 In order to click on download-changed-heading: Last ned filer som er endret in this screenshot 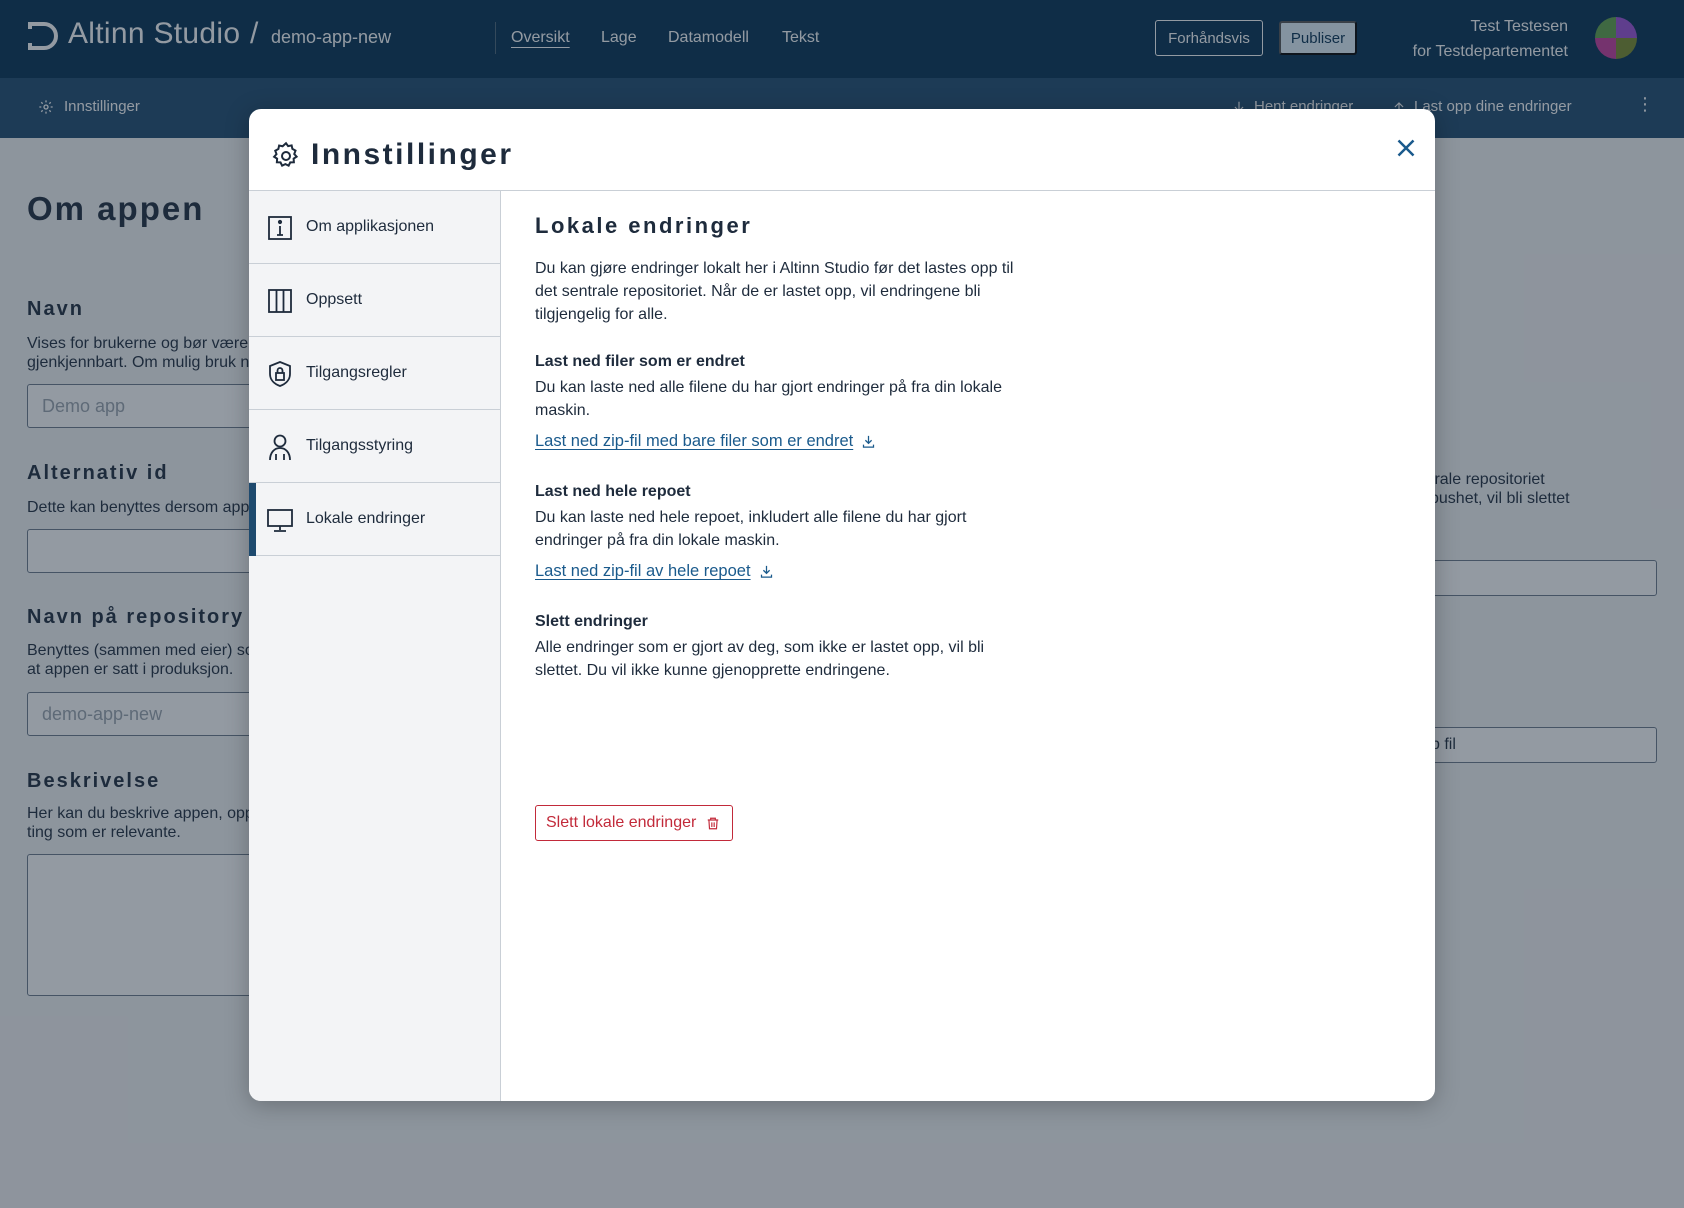, I will do `click(640, 361)`.